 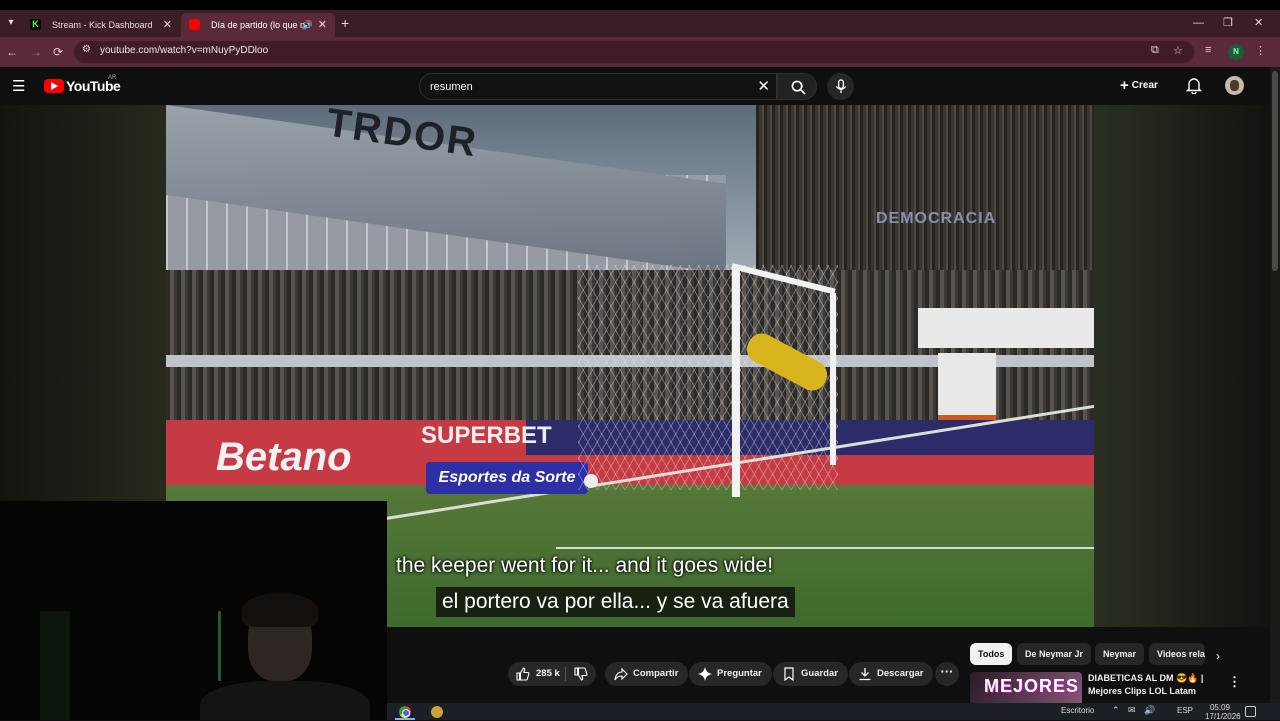 What do you see at coordinates (405, 712) in the screenshot?
I see `chrome-icon` at bounding box center [405, 712].